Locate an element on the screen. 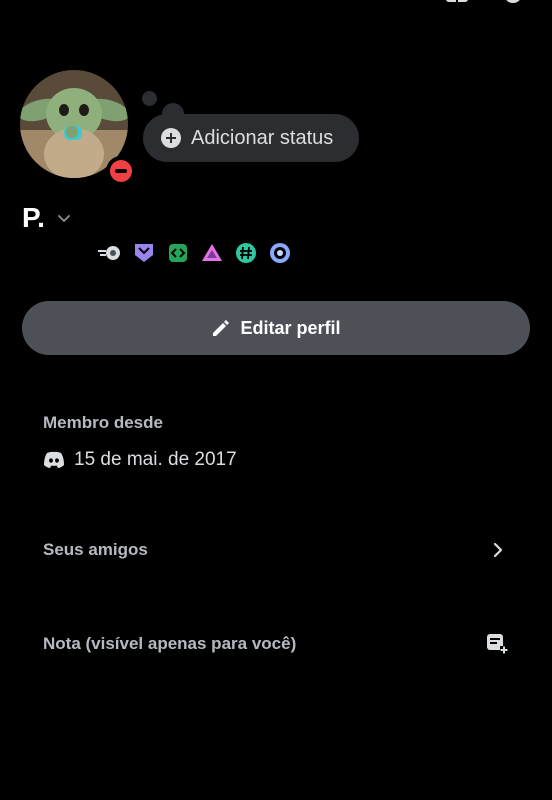 Image resolution: width=552 pixels, height=800 pixels. add-note-icon is located at coordinates (497, 644).